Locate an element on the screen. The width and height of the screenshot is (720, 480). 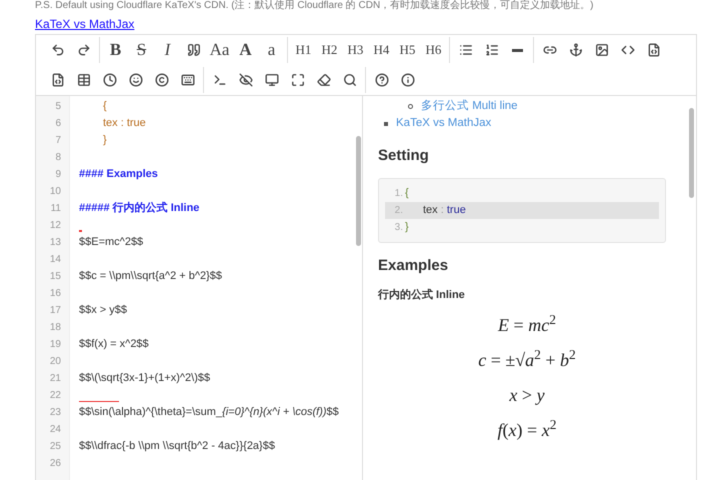
fullscreen-icon is located at coordinates (297, 80).